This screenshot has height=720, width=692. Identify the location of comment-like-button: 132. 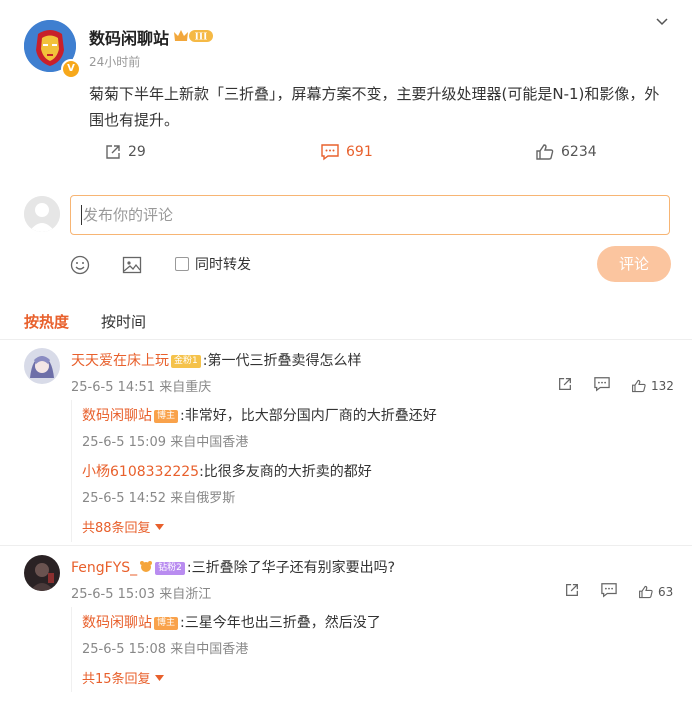
(652, 386).